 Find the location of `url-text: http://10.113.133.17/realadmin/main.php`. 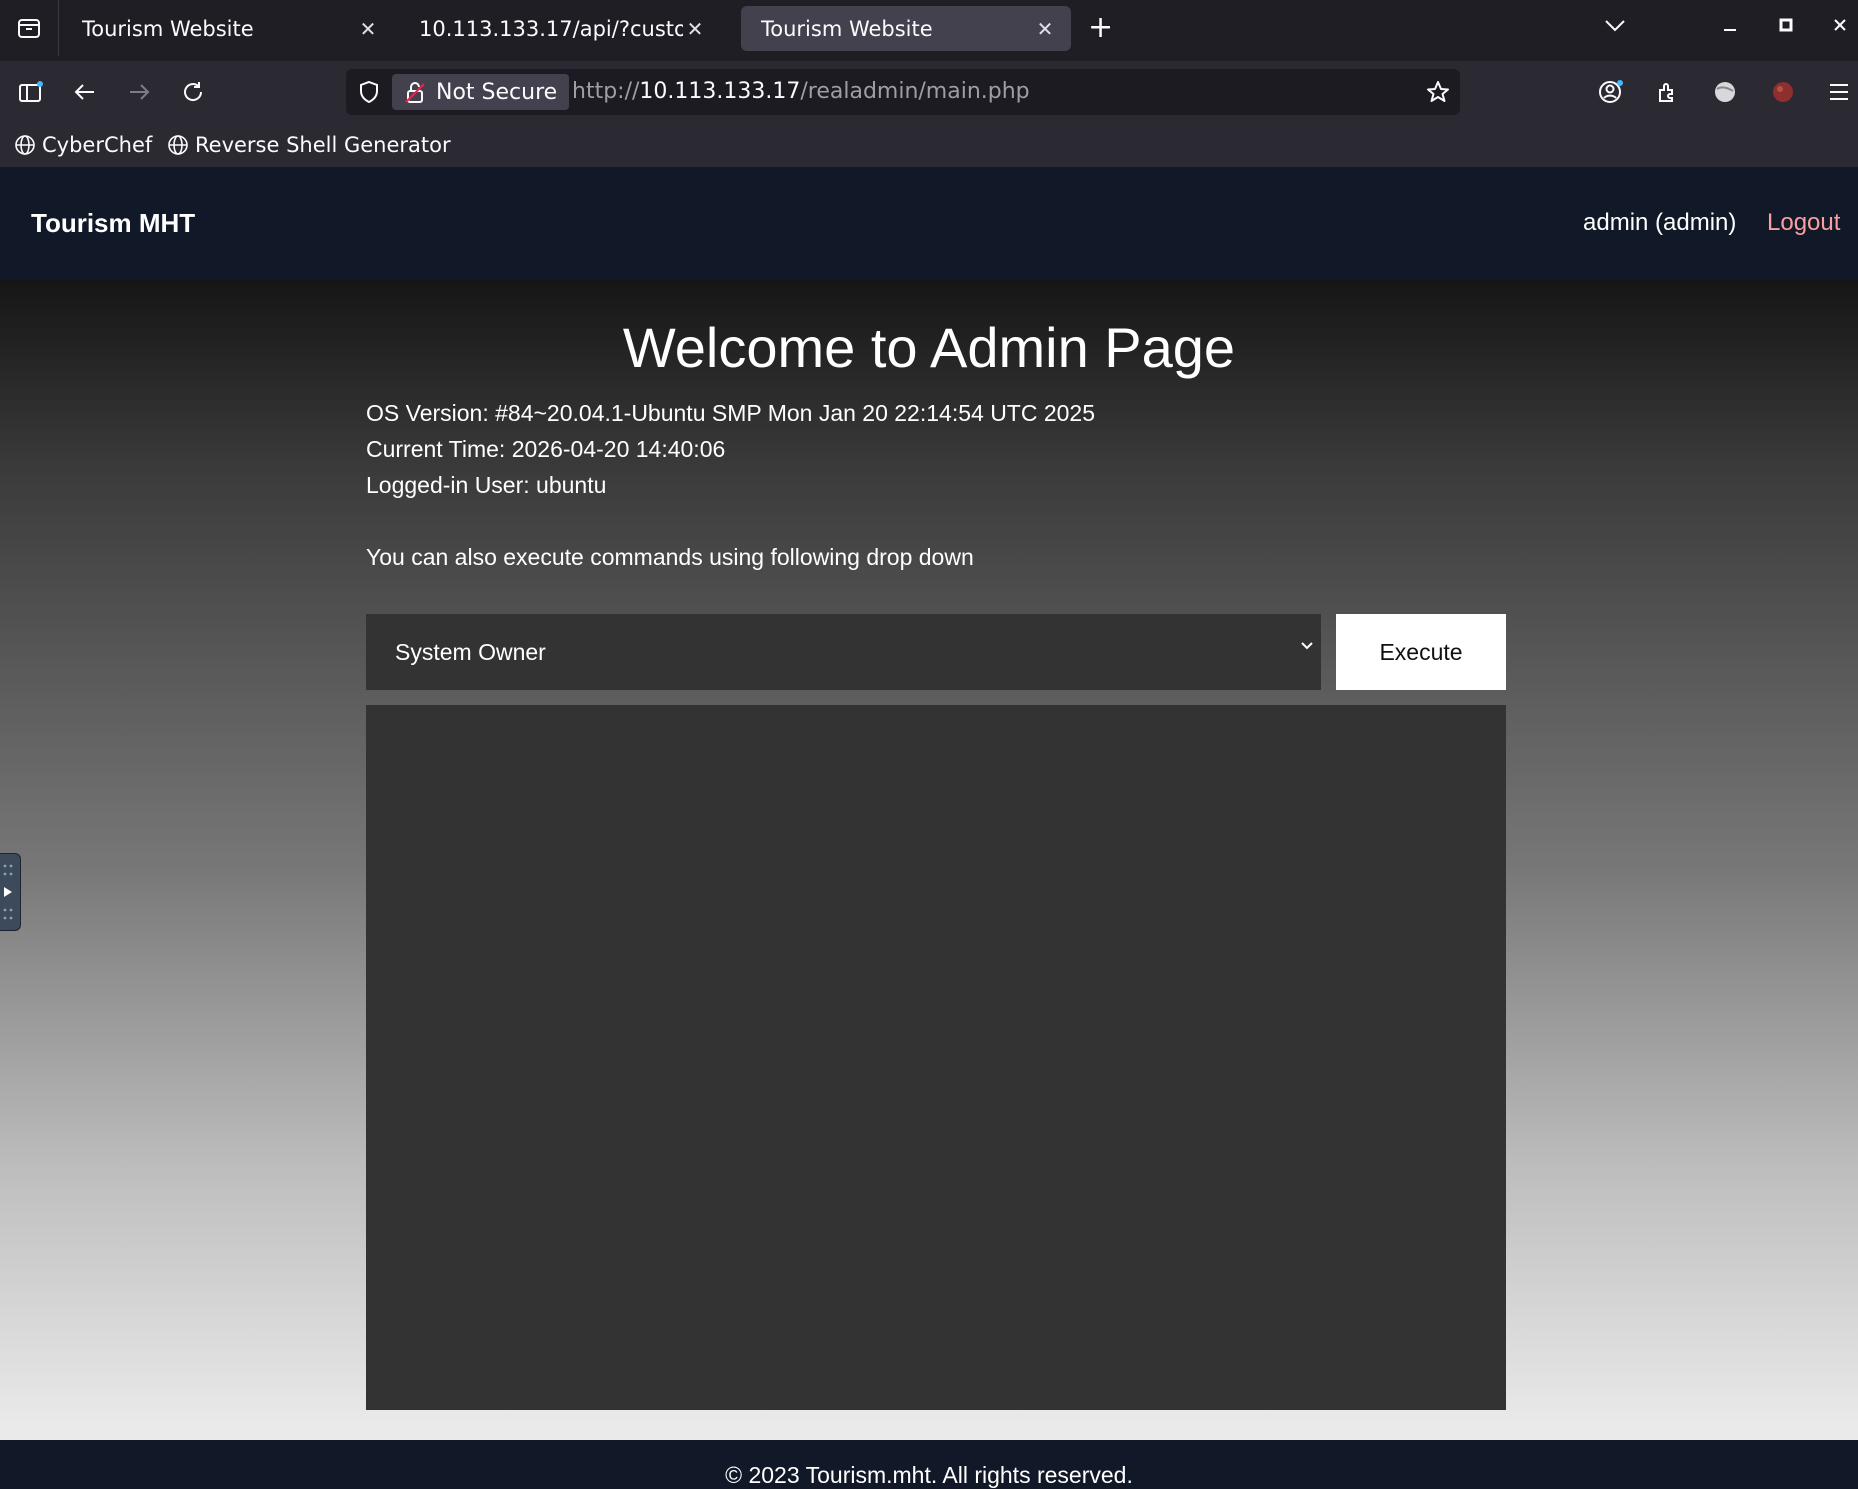

url-text: http://10.113.133.17/realadmin/main.php is located at coordinates (801, 92).